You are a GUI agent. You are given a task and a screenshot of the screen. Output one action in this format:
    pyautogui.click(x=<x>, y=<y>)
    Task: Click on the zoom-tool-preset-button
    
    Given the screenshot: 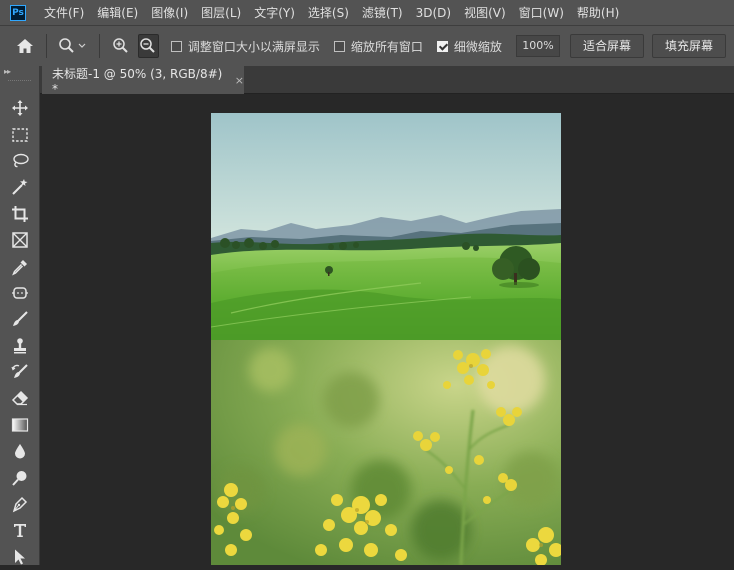 What is the action you would take?
    pyautogui.click(x=73, y=46)
    